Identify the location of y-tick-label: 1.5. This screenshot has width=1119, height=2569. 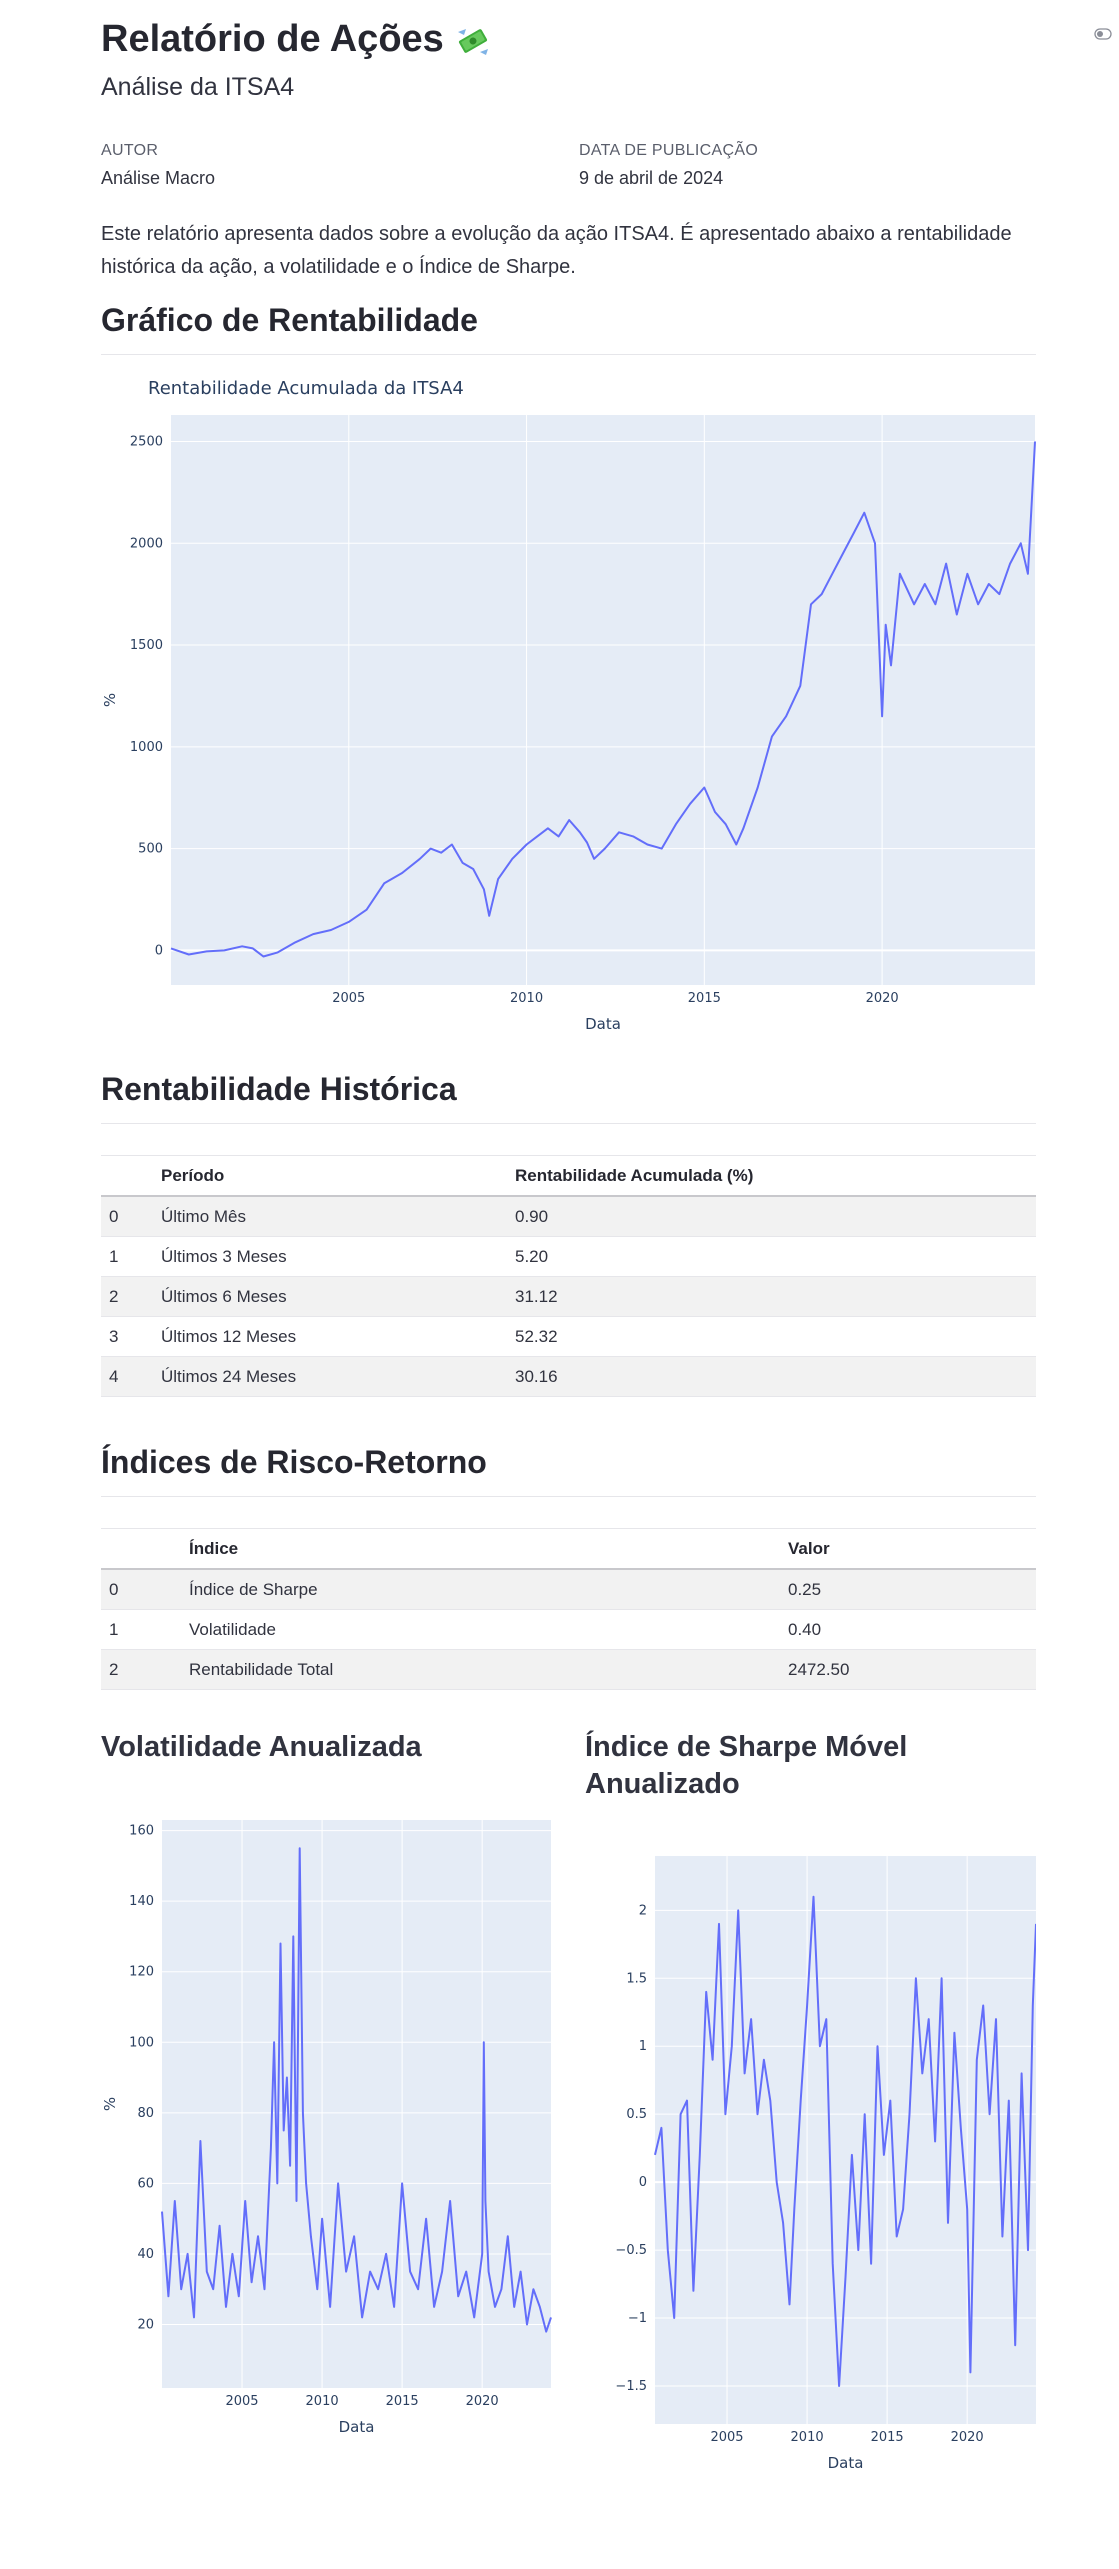
(636, 1978).